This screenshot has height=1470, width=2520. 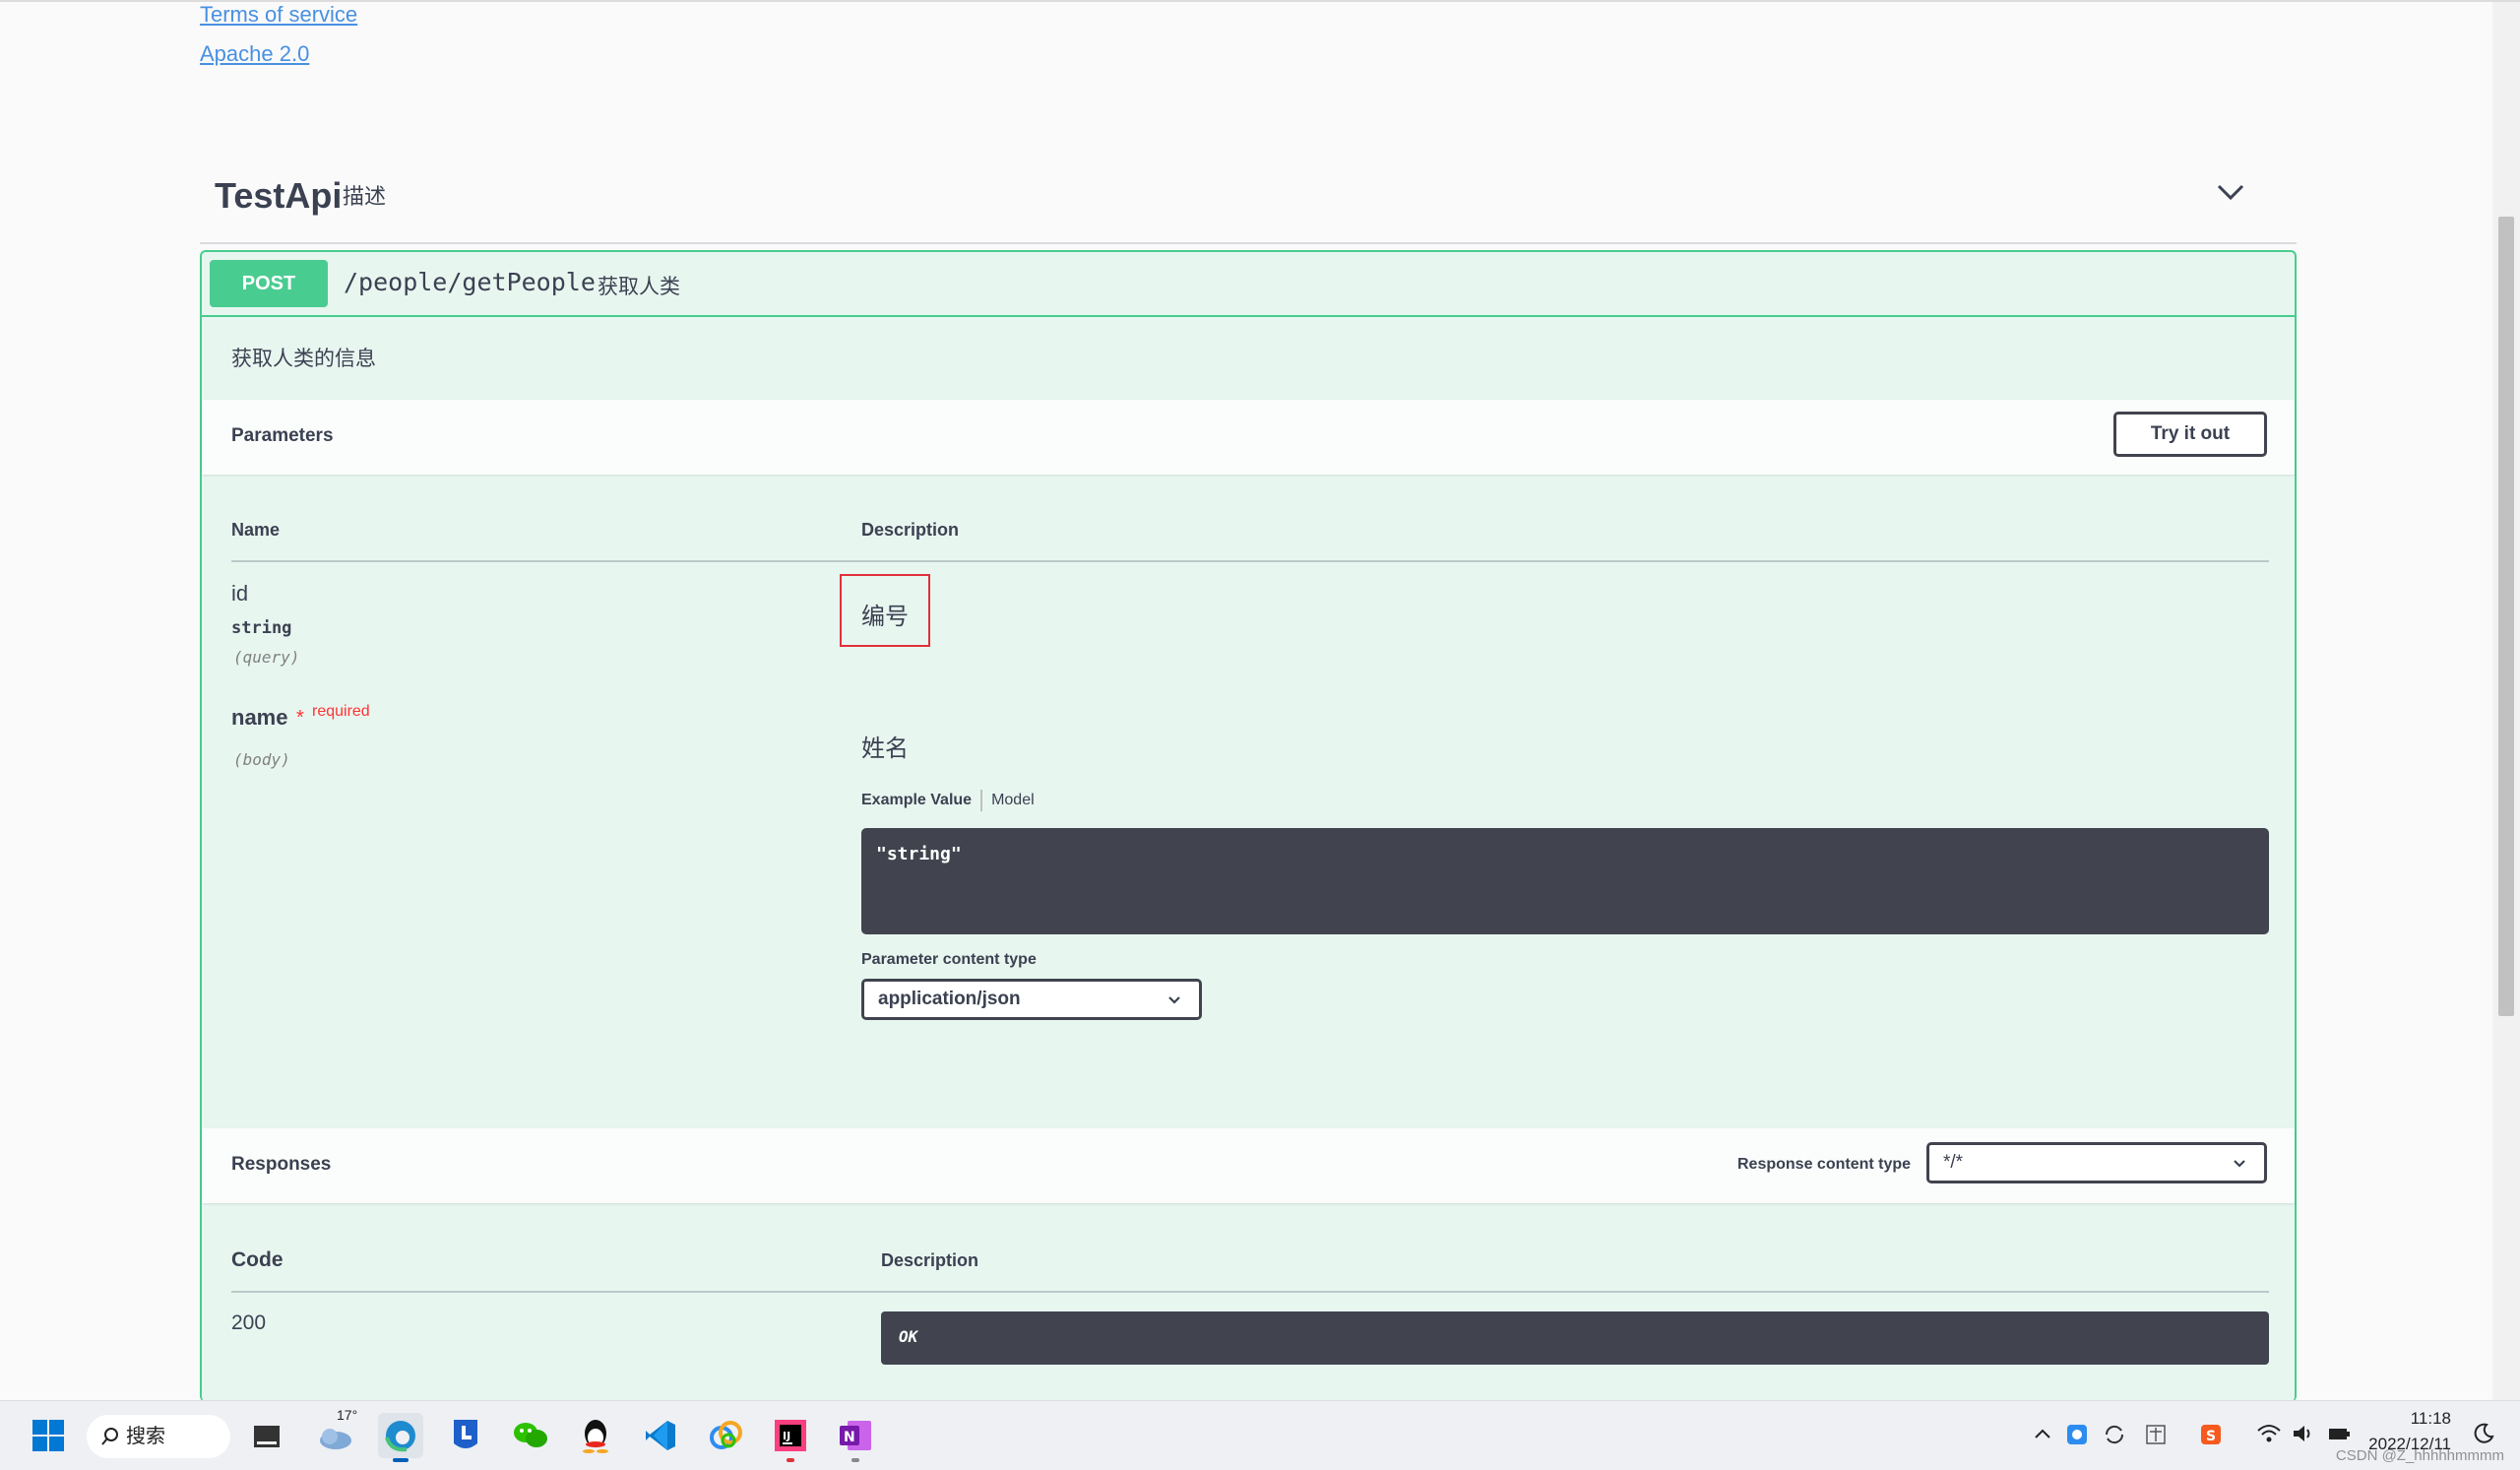 What do you see at coordinates (400, 1437) in the screenshot?
I see `edge-icon` at bounding box center [400, 1437].